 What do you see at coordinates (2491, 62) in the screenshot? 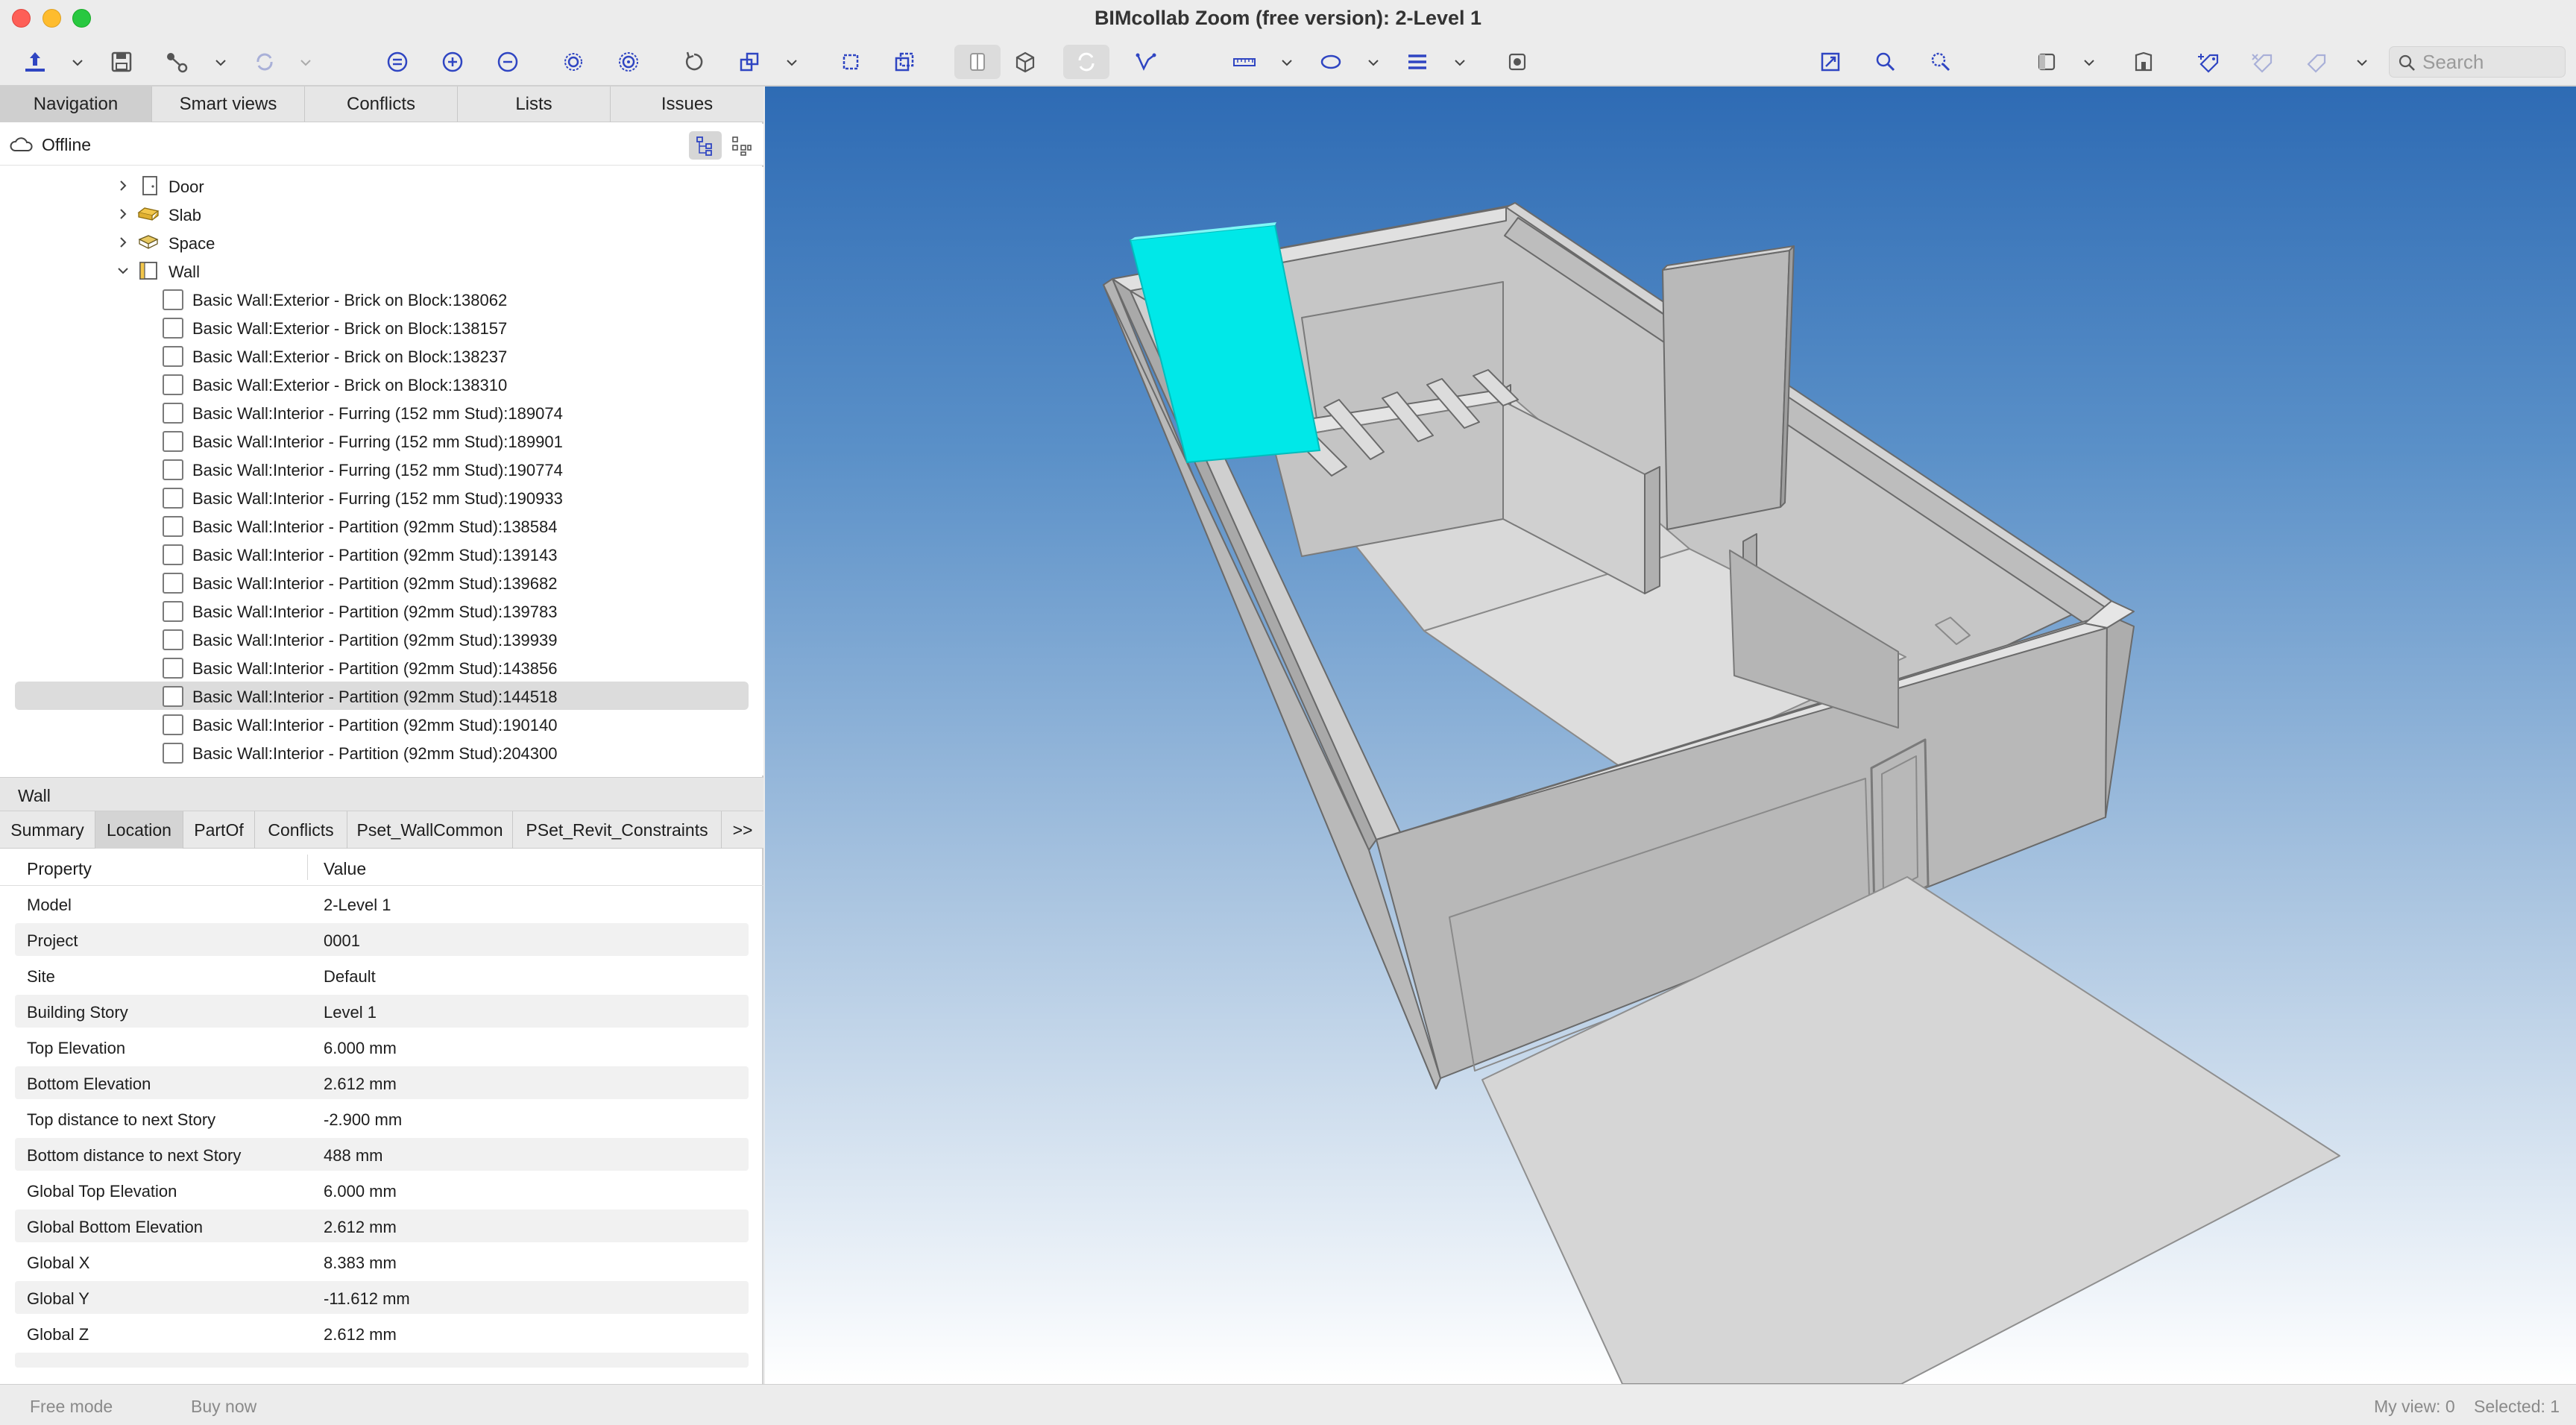
I see `search-input` at bounding box center [2491, 62].